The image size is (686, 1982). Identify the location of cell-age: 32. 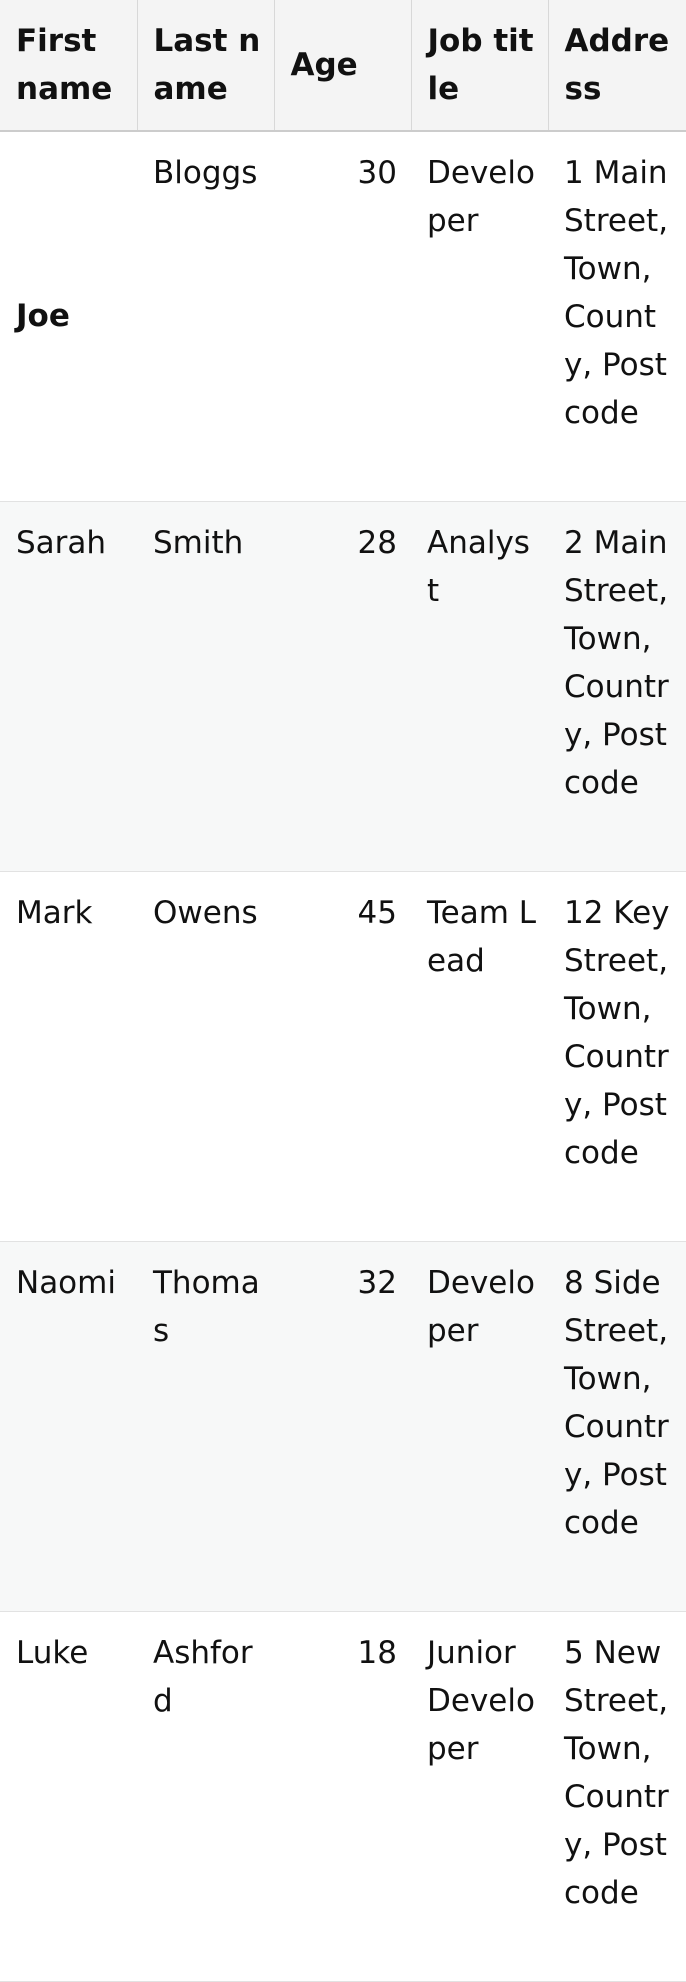
(342, 1426).